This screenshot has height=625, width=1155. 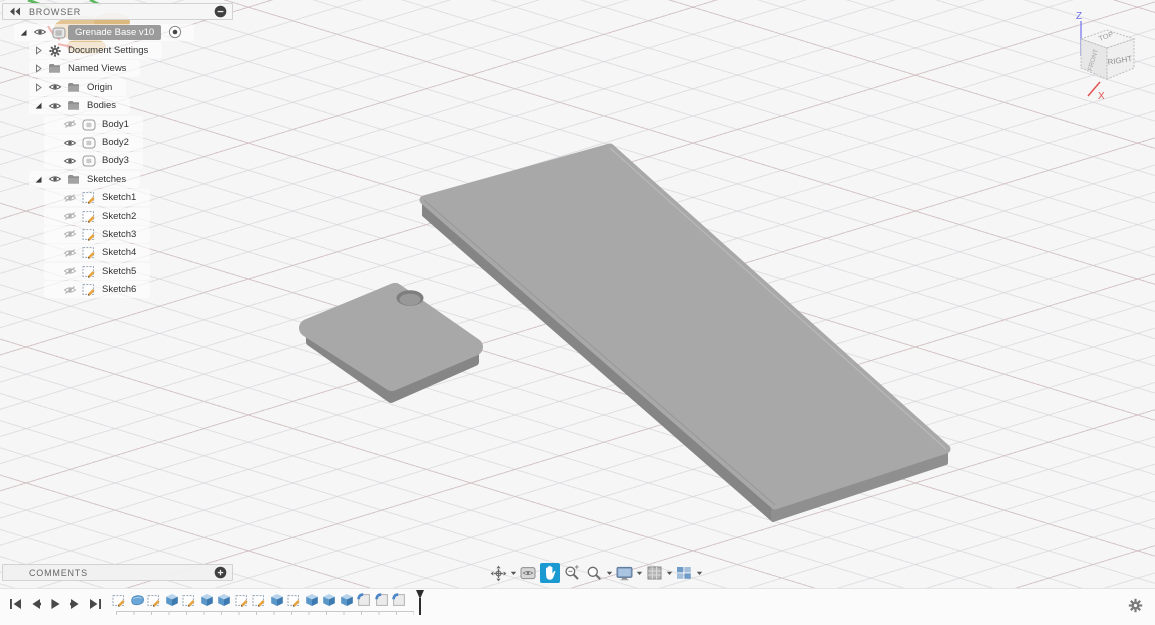 I want to click on tree-item-label: Sketch2, so click(x=119, y=216).